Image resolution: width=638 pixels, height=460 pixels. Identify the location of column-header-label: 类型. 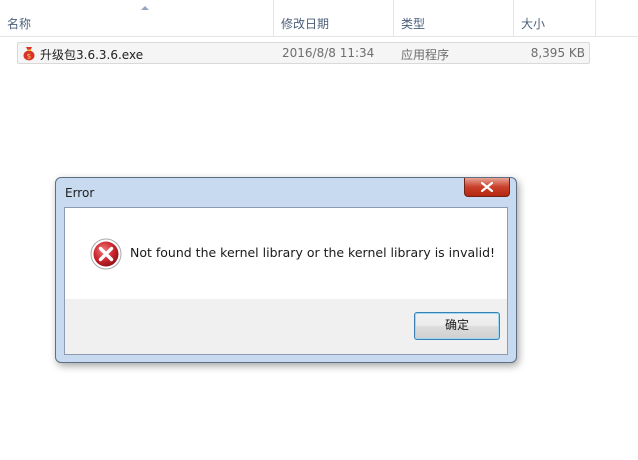
(413, 24).